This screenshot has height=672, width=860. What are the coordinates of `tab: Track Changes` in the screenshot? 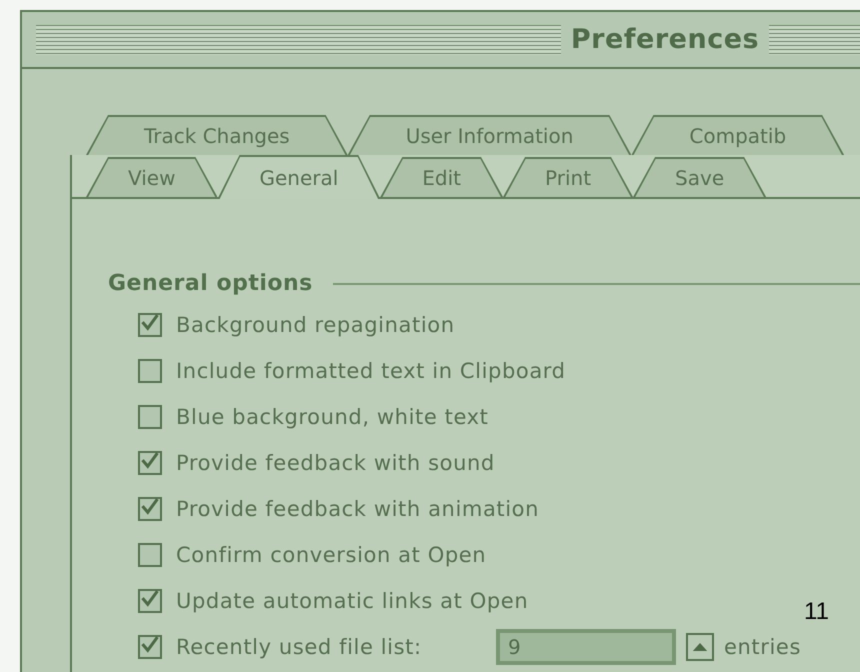 It's located at (217, 135).